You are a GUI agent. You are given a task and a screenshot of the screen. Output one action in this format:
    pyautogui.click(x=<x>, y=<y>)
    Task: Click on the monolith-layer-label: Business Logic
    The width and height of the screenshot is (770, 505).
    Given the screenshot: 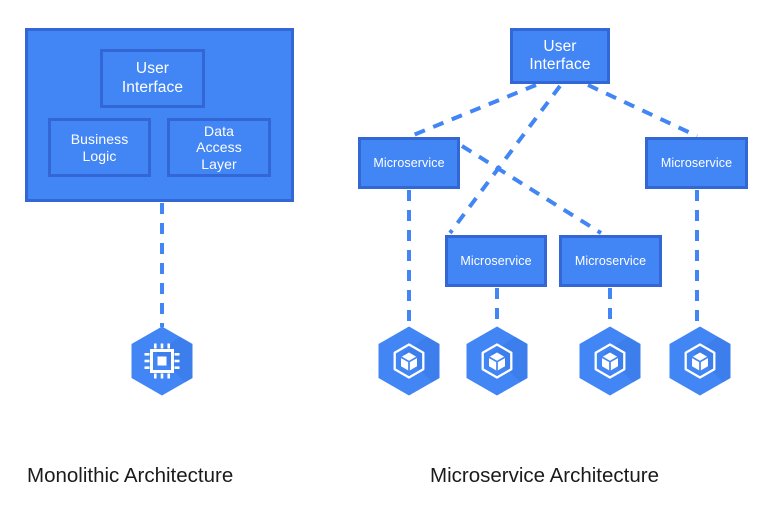 What is the action you would take?
    pyautogui.click(x=99, y=147)
    